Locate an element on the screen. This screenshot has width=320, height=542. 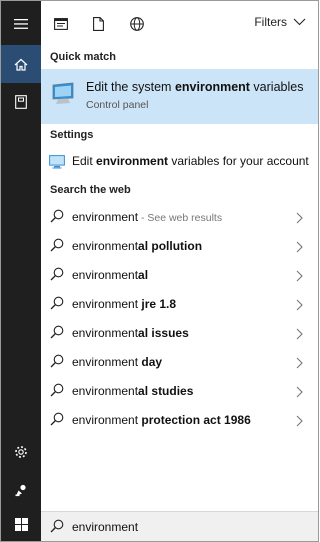
monitor-settings-icon is located at coordinates (57, 164).